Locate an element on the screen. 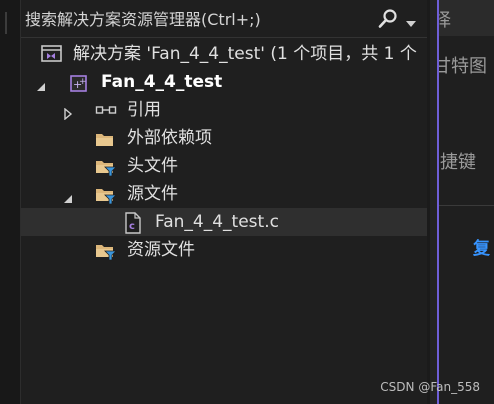 The width and height of the screenshot is (494, 404). right-panel-divider is located at coordinates (466, 205).